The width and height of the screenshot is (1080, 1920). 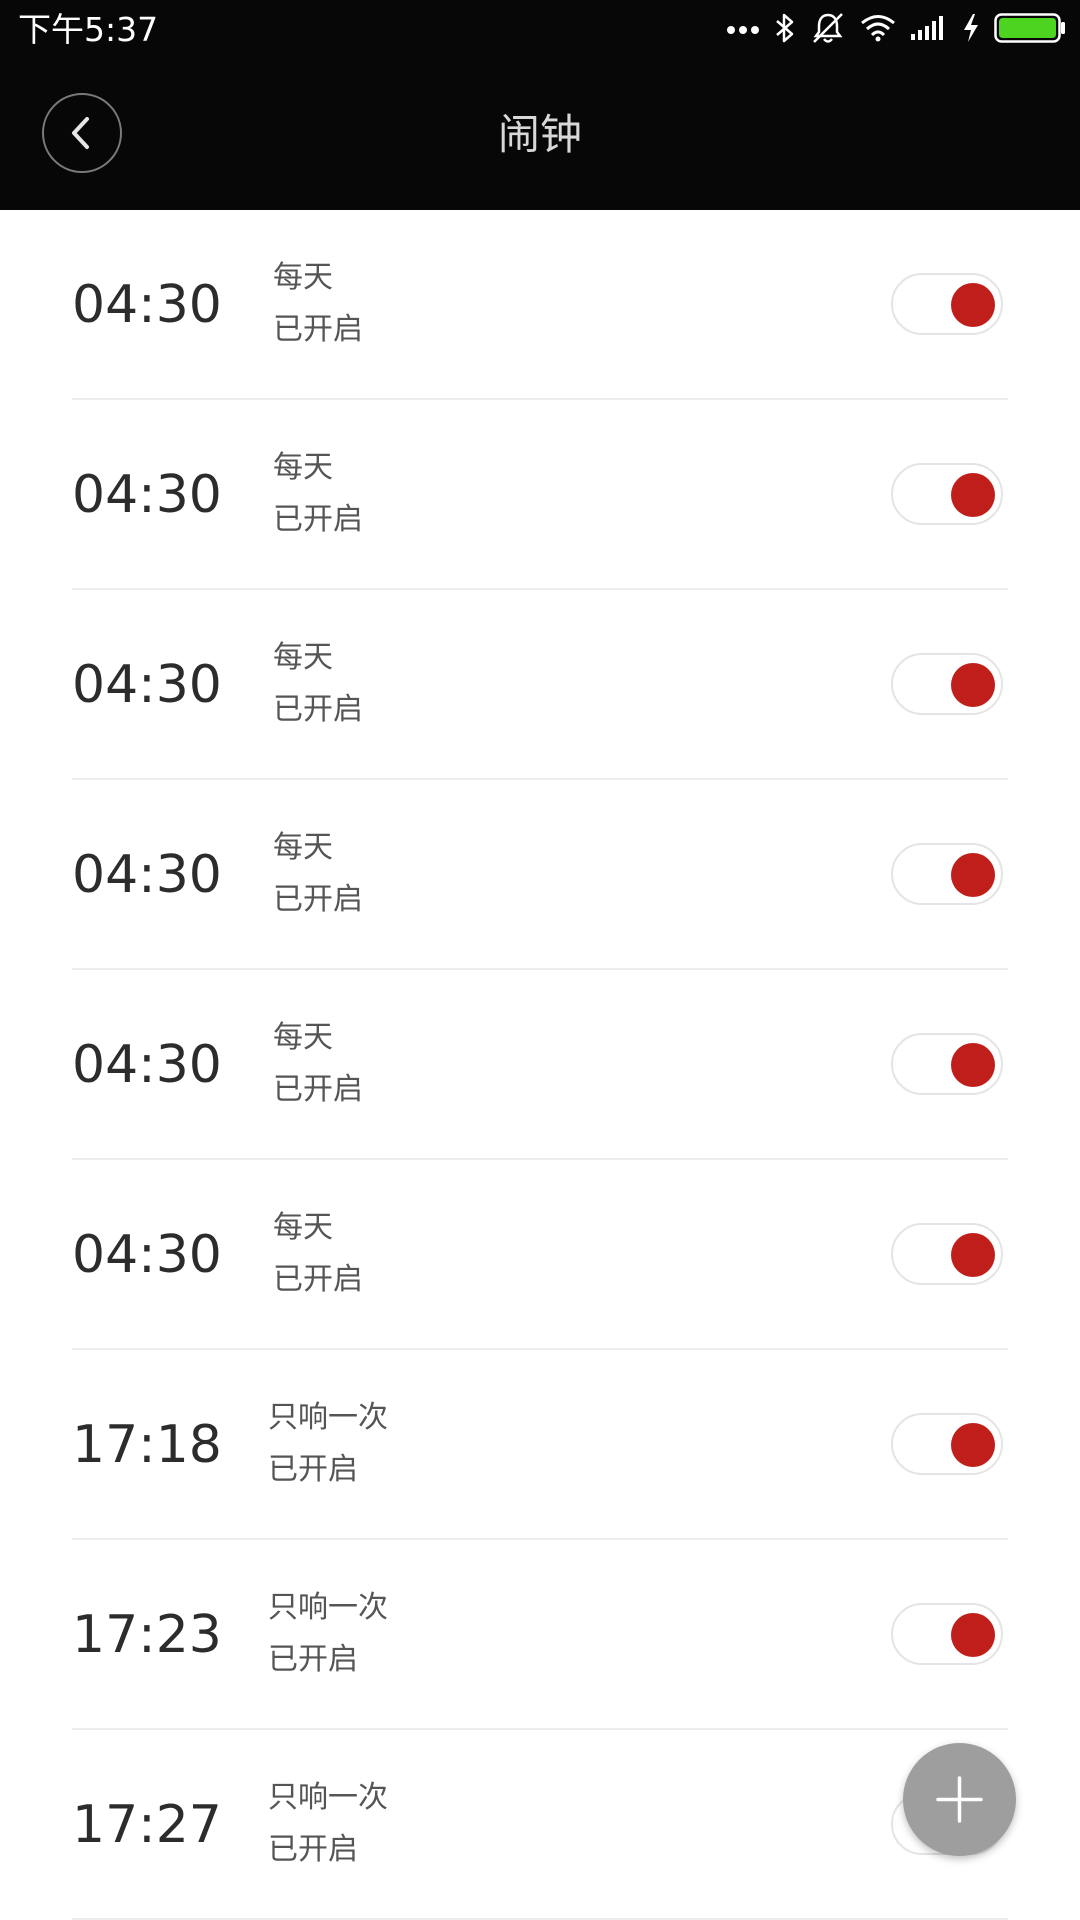 I want to click on battery-icon, so click(x=1030, y=30).